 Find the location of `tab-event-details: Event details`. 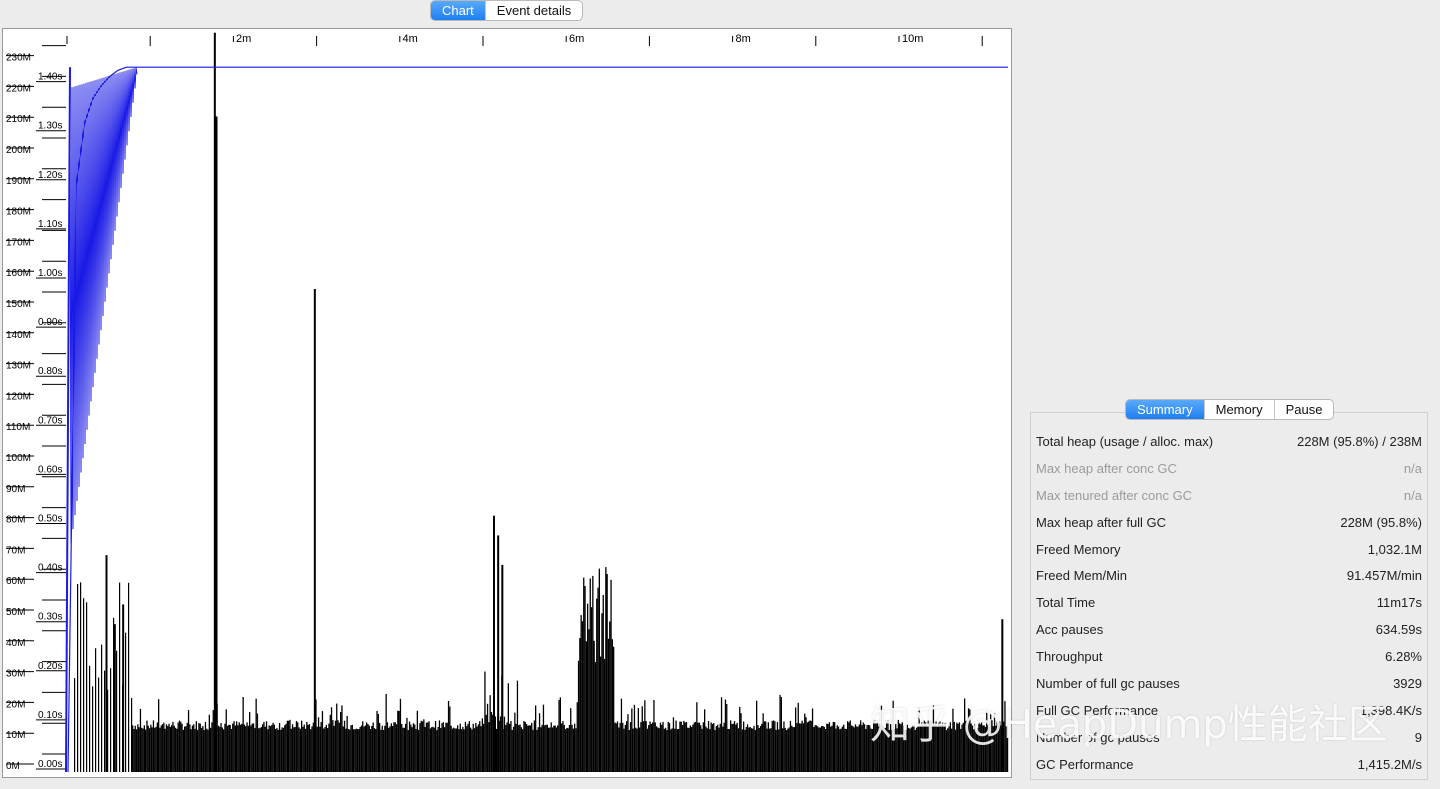

tab-event-details: Event details is located at coordinates (533, 10).